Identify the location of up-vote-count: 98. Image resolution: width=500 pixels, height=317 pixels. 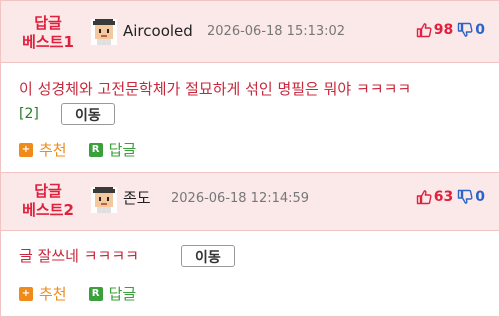
(443, 30).